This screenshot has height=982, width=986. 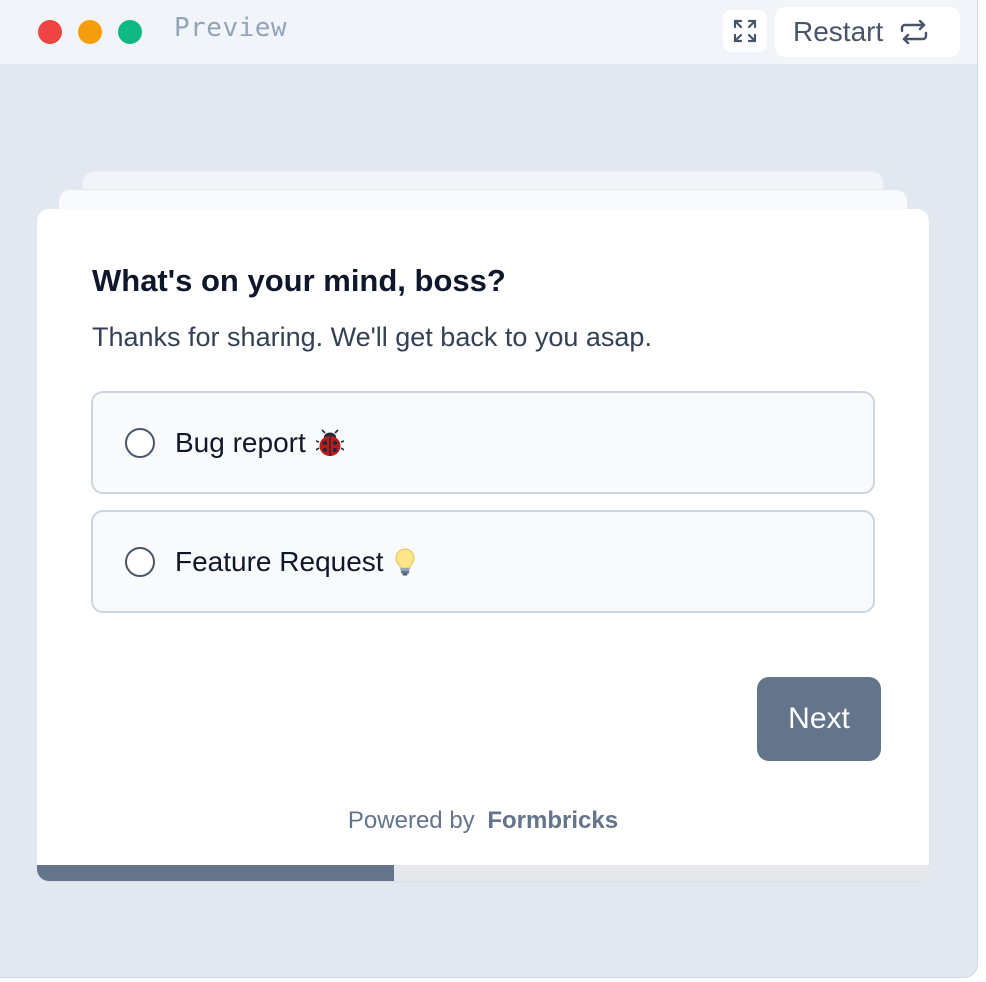 What do you see at coordinates (483, 561) in the screenshot?
I see `option-feature-request: Feature Request` at bounding box center [483, 561].